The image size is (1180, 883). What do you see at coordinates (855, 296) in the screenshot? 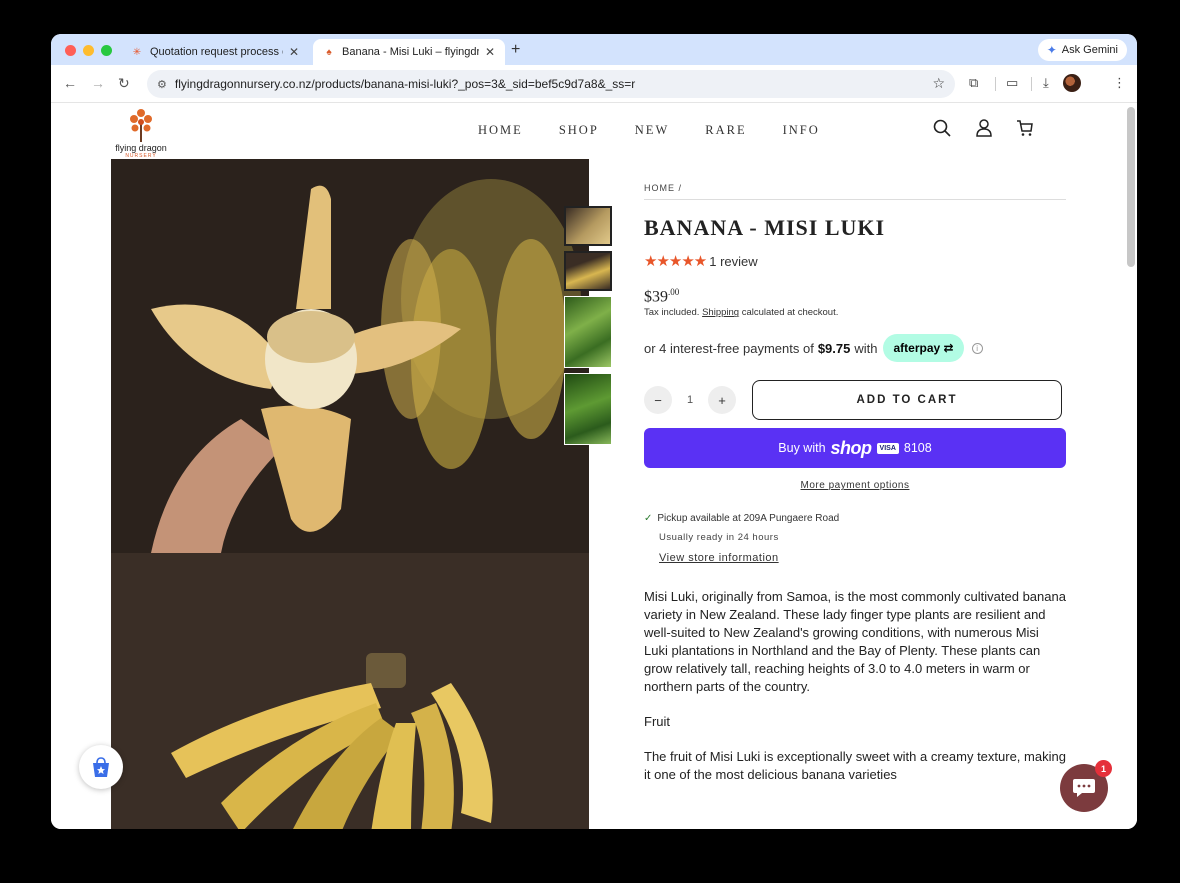
I see `product-price: $39.00` at bounding box center [855, 296].